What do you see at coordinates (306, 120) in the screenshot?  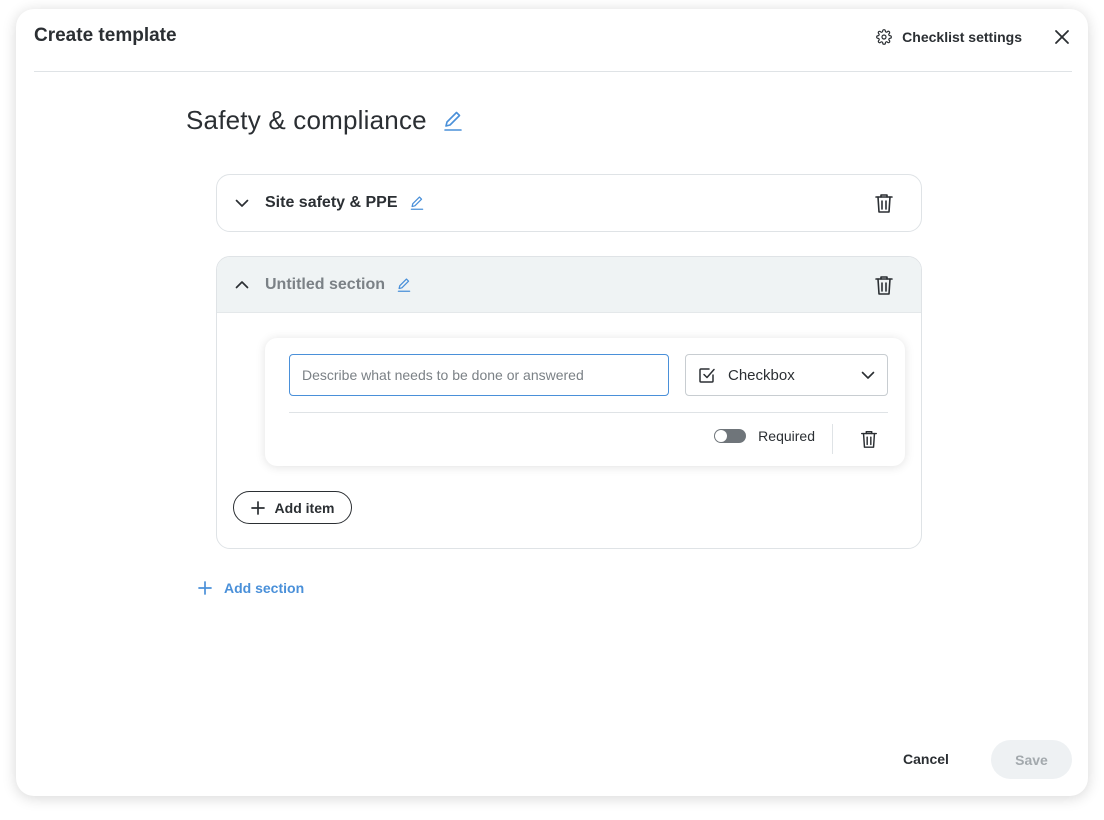 I see `template-title: Safety & compliance` at bounding box center [306, 120].